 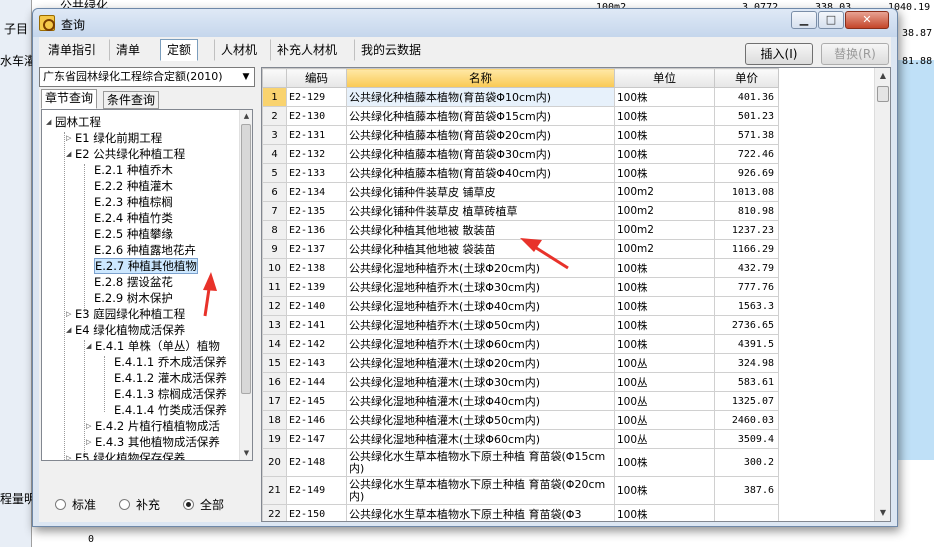 I want to click on tab-chapter-query: 章节查询, so click(x=69, y=99).